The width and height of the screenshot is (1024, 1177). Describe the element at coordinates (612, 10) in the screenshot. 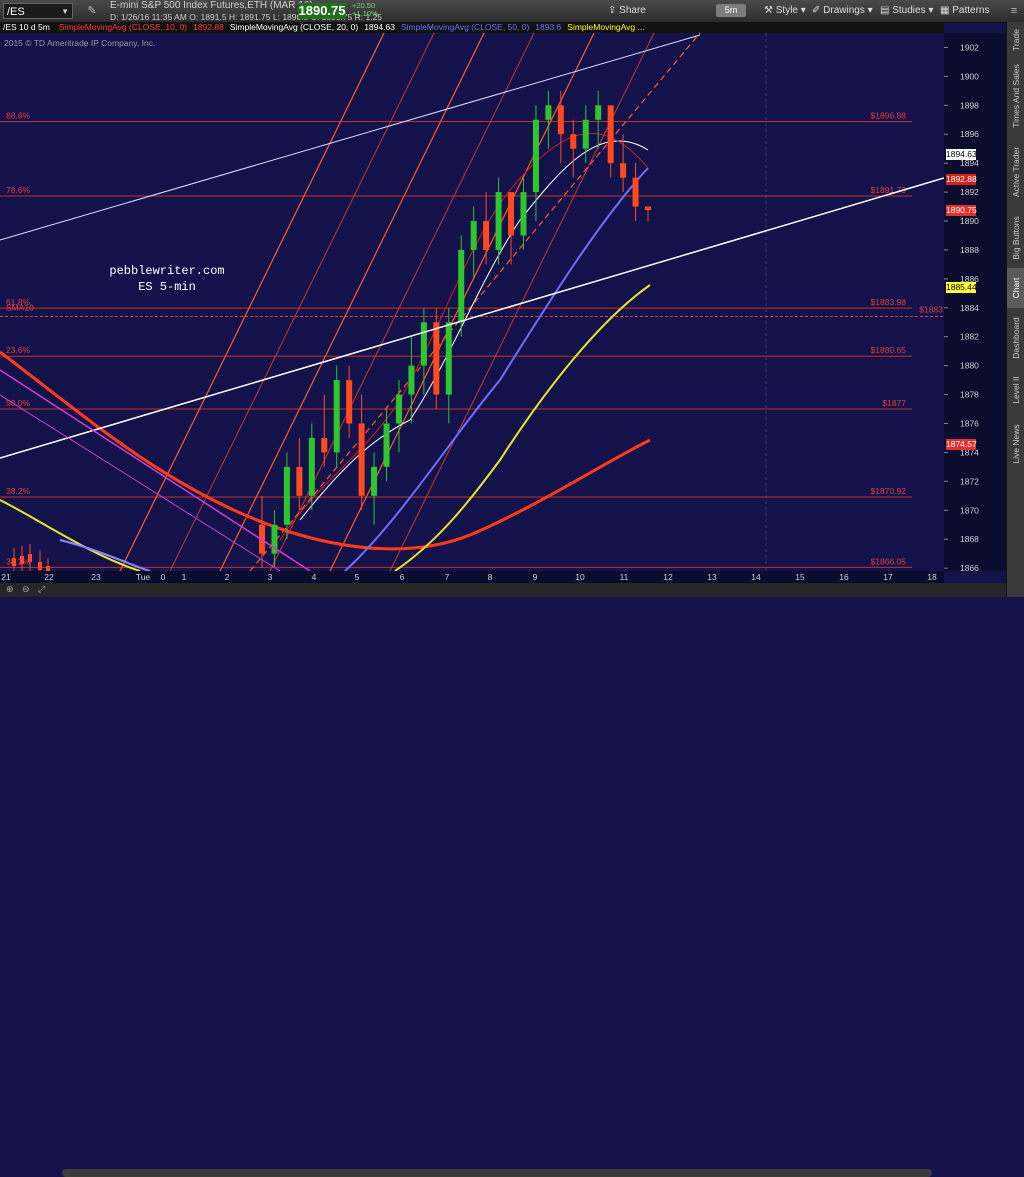

I see `share-icon: ⇪` at that location.